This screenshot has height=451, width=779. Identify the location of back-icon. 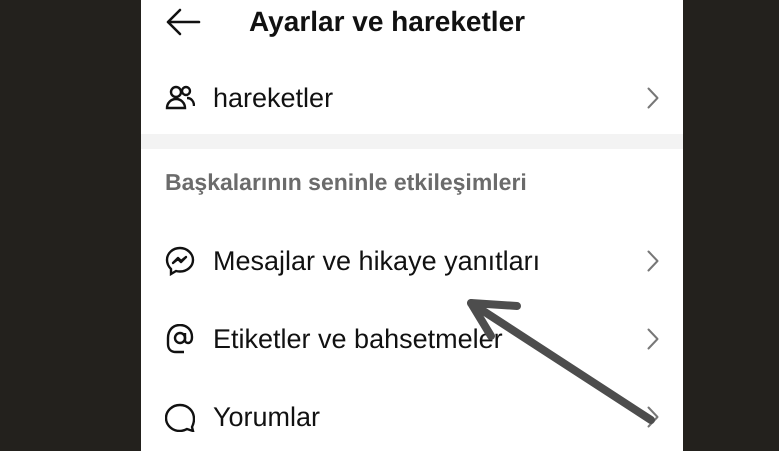
(183, 22).